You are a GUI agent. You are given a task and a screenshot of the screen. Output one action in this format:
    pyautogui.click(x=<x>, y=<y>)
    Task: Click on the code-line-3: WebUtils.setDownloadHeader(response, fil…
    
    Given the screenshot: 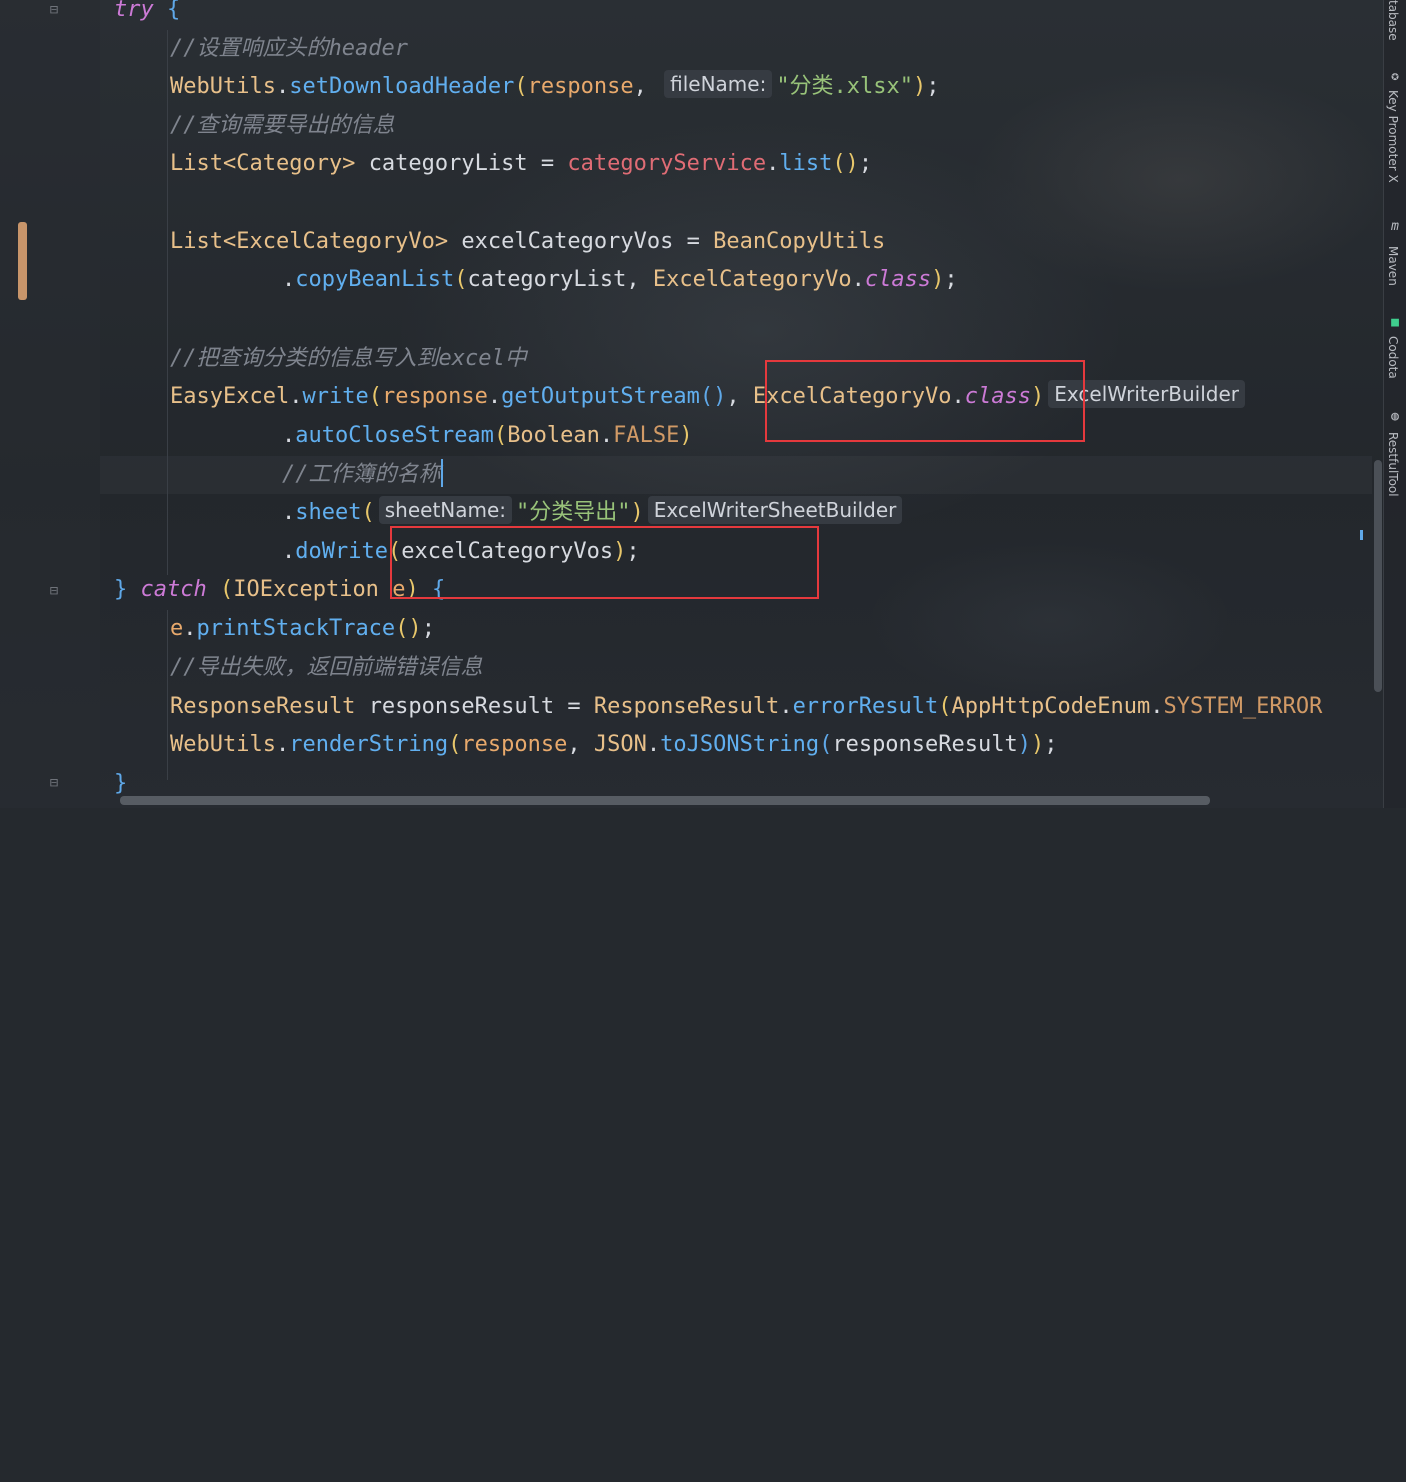 What is the action you would take?
    pyautogui.click(x=555, y=84)
    